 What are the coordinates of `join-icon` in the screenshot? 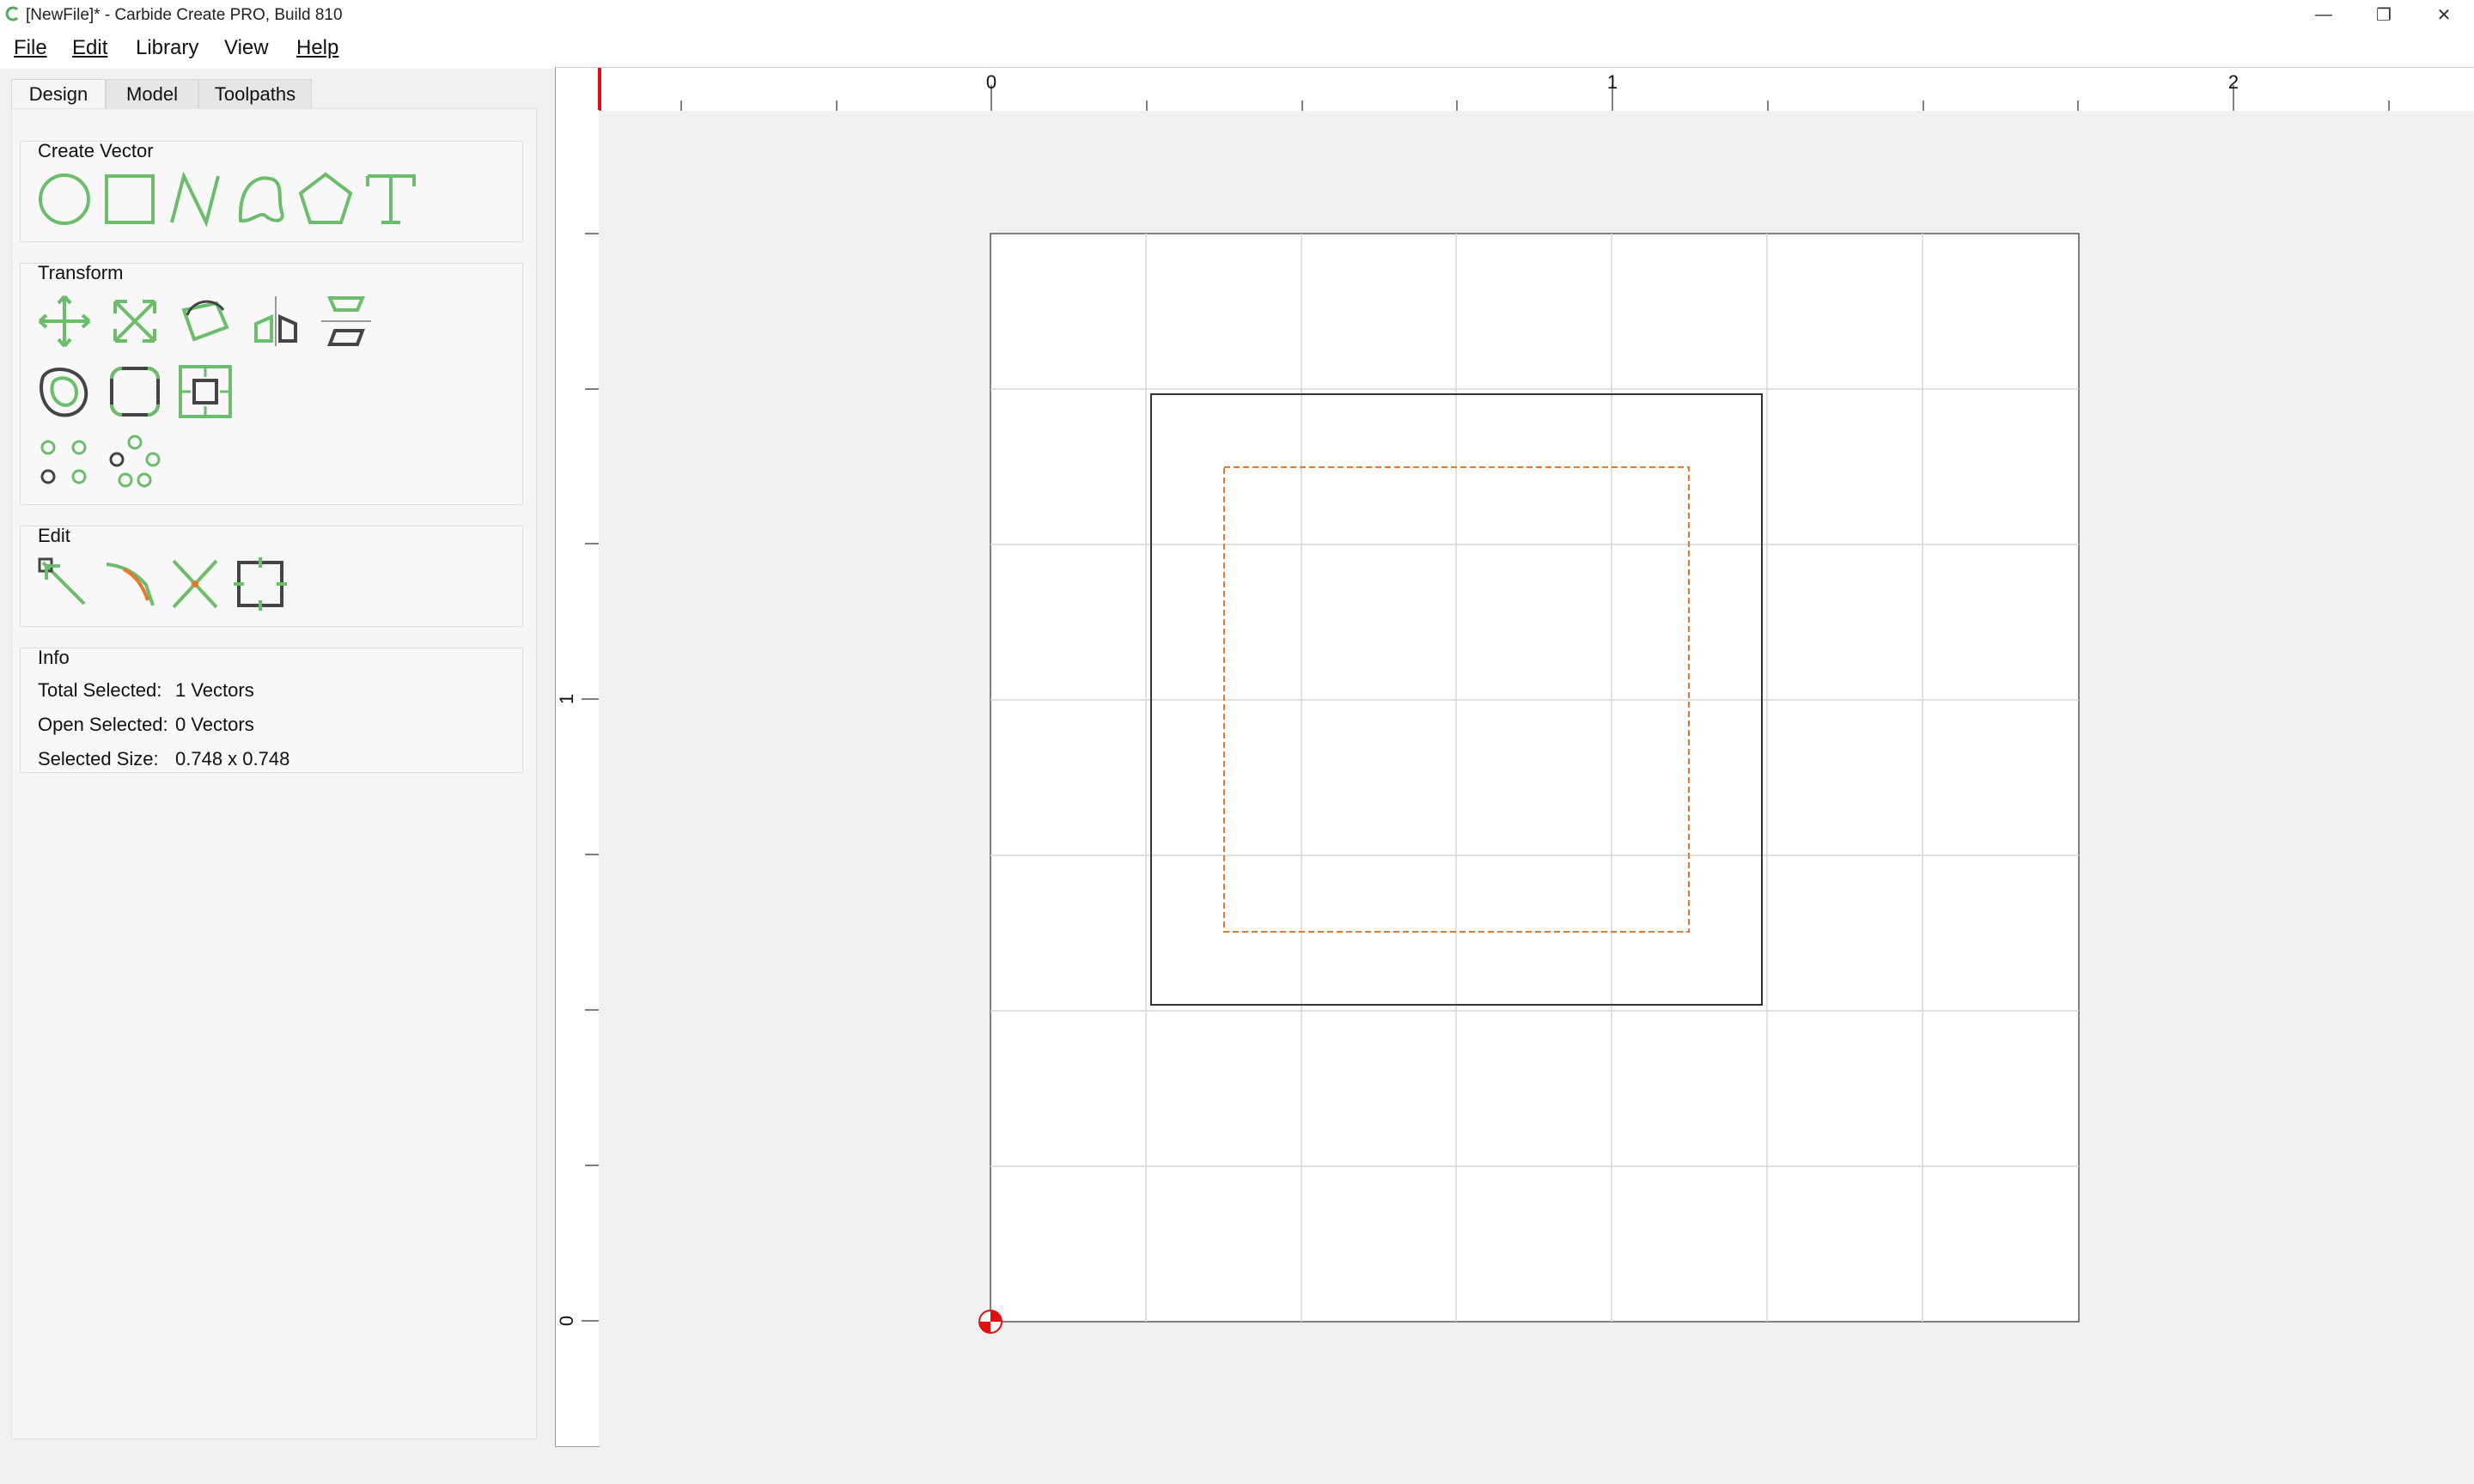 It's located at (130, 585).